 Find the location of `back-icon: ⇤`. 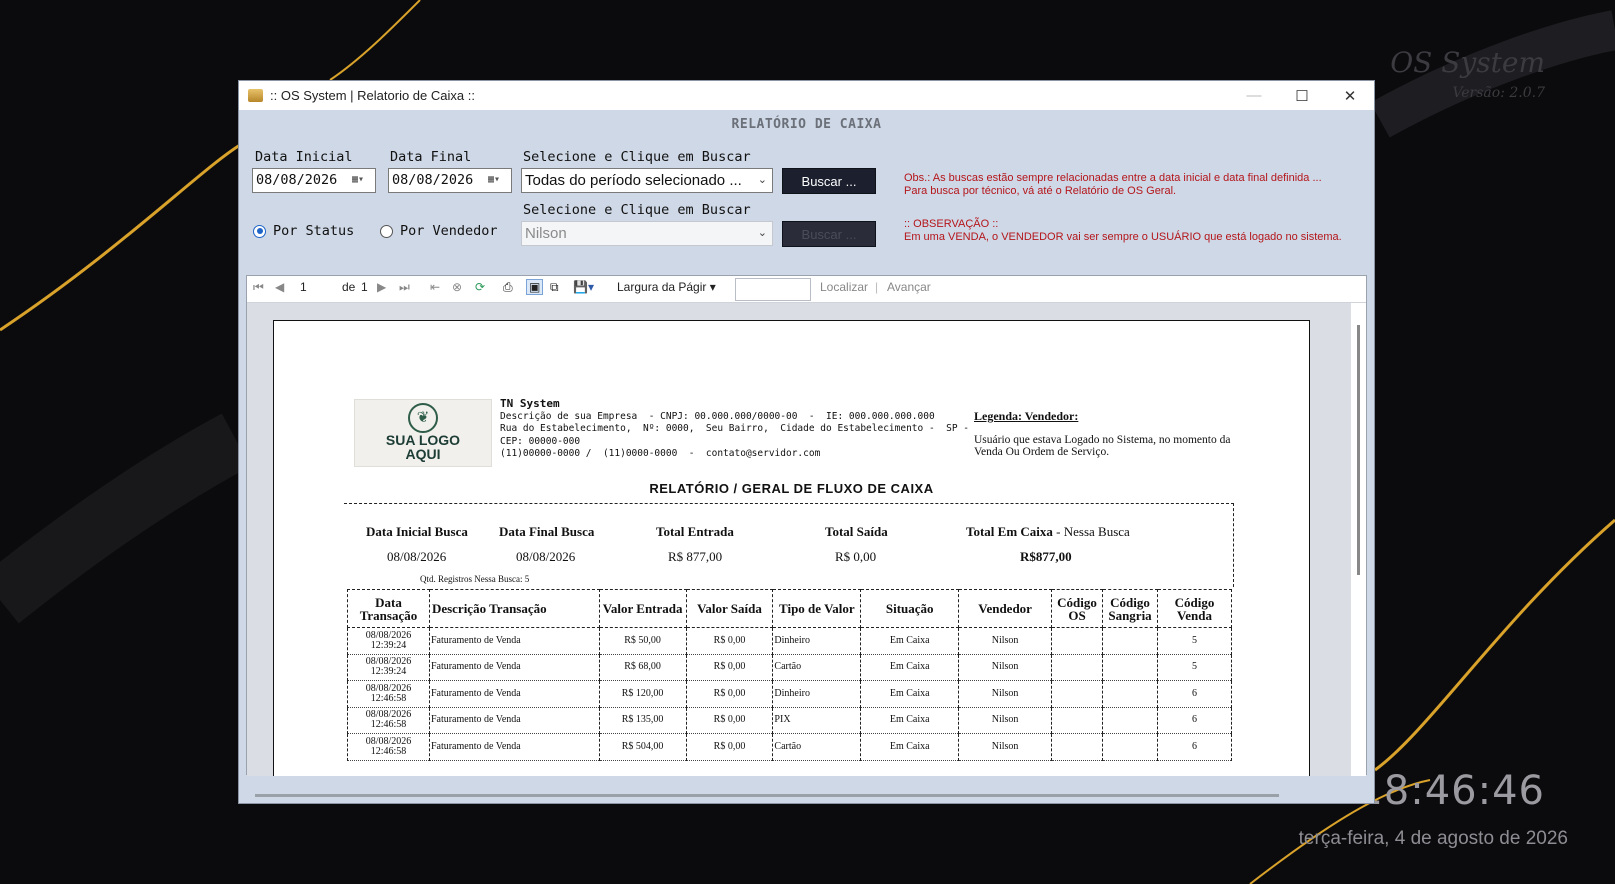

back-icon: ⇤ is located at coordinates (435, 287).